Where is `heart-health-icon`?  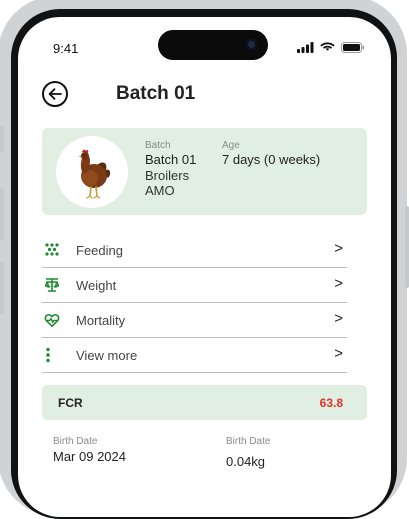
heart-health-icon is located at coordinates (52, 320).